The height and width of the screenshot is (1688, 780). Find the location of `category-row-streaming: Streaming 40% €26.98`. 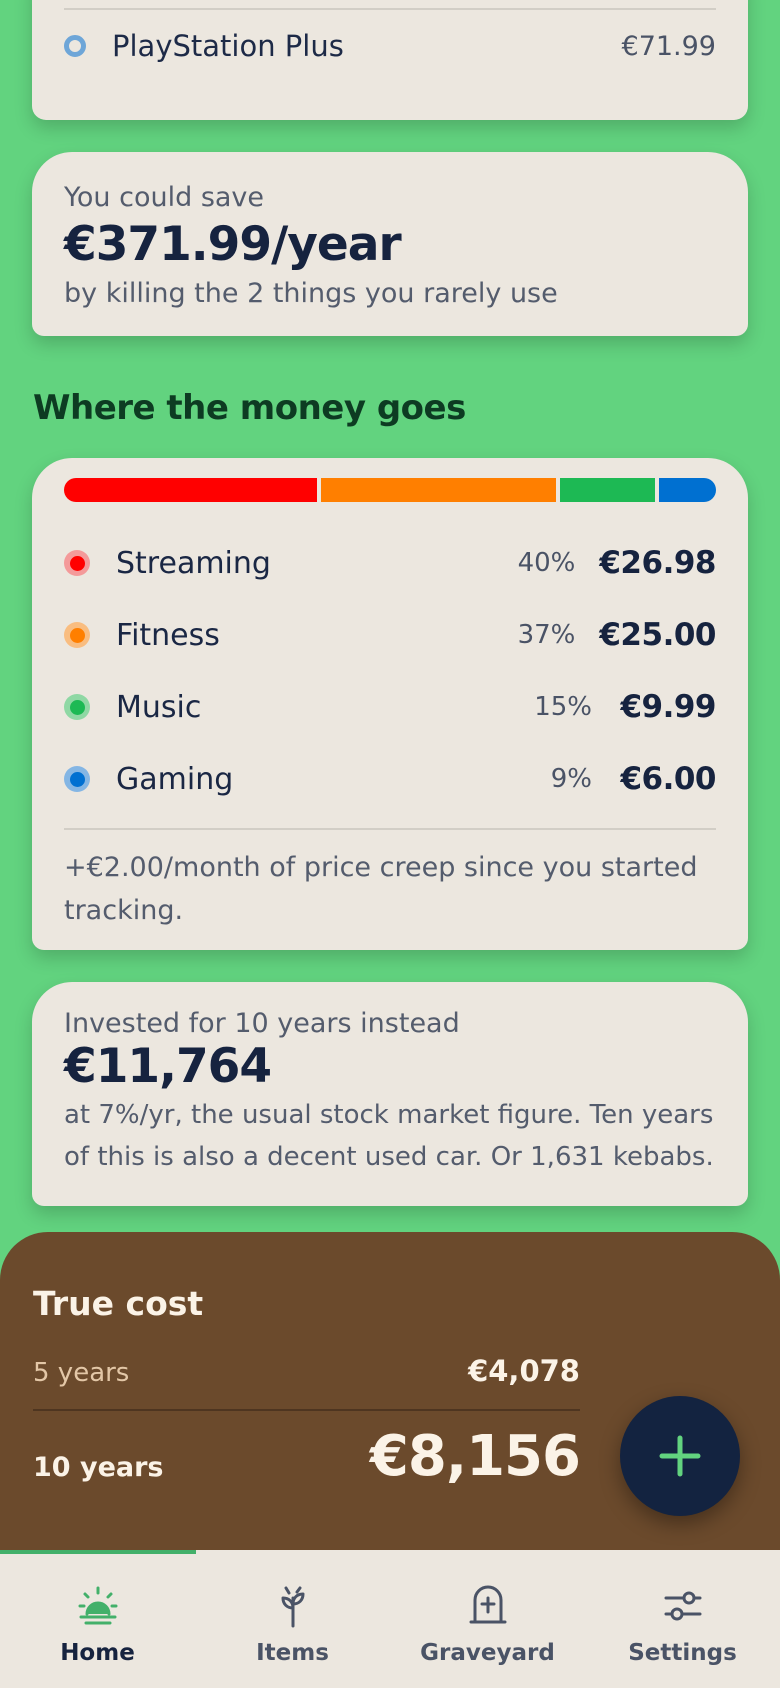

category-row-streaming: Streaming 40% €26.98 is located at coordinates (390, 563).